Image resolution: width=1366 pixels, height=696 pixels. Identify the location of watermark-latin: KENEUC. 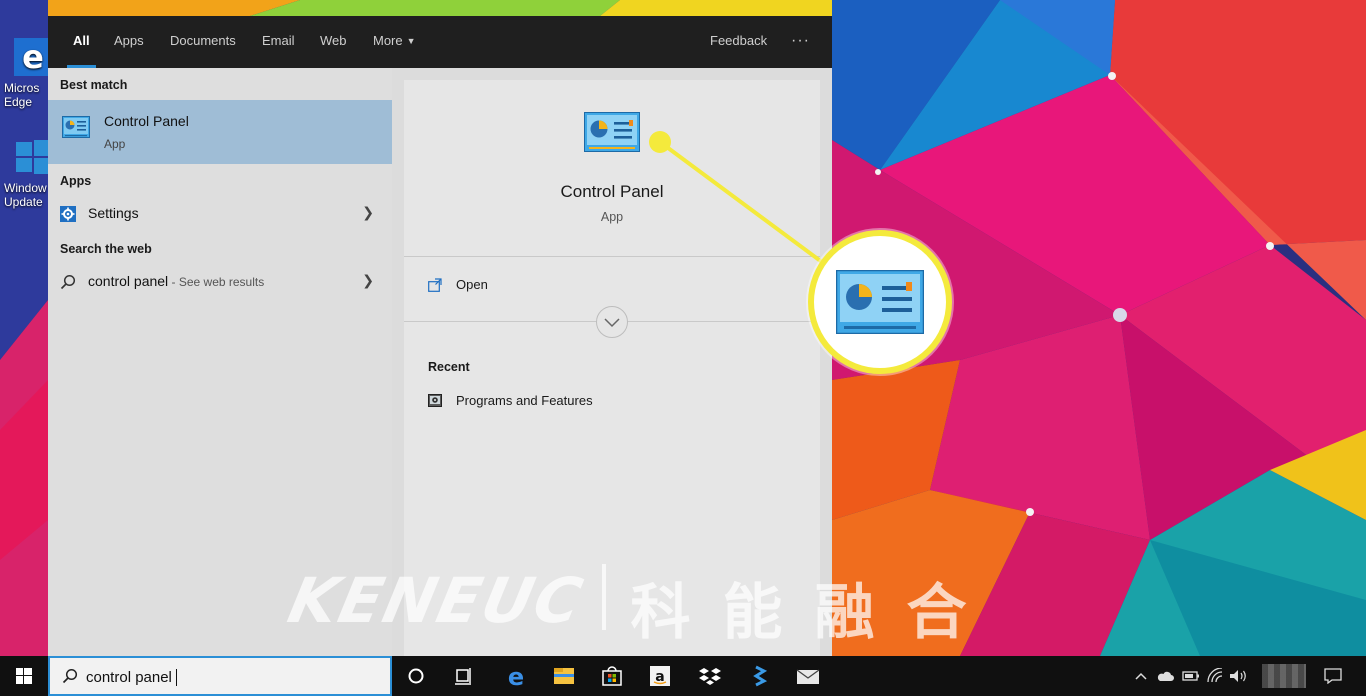
(436, 600).